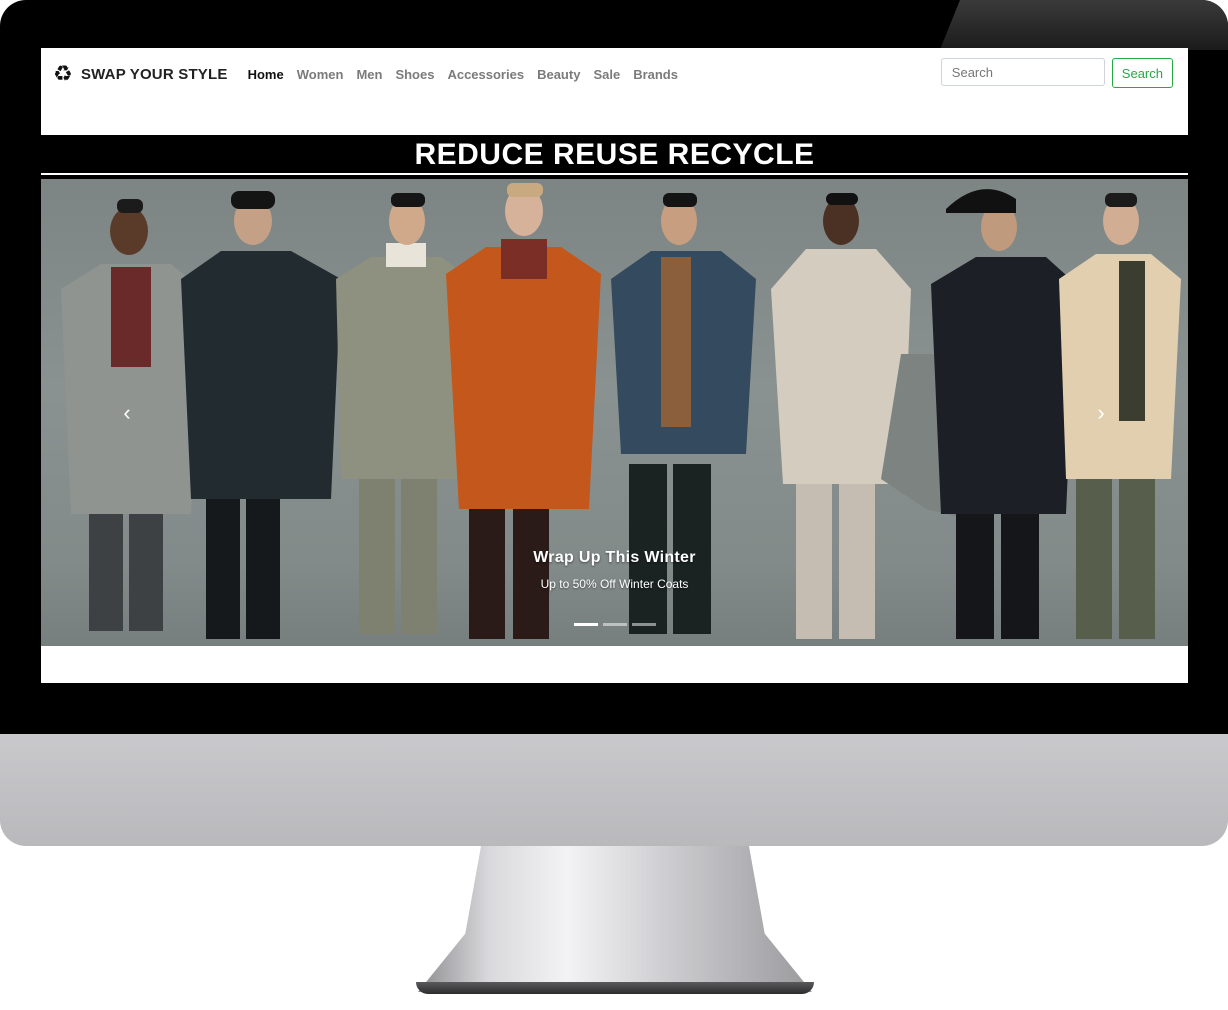  Describe the element at coordinates (63, 73) in the screenshot. I see `recycle-icon: ♻` at that location.